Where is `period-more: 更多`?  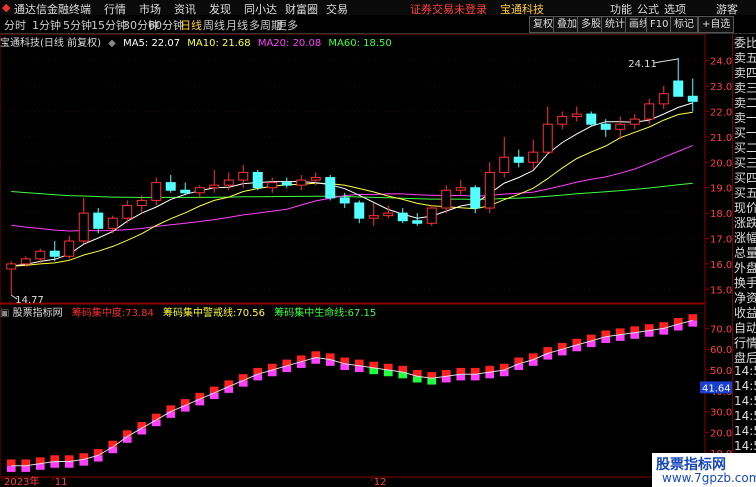
period-more: 更多 is located at coordinates (287, 25).